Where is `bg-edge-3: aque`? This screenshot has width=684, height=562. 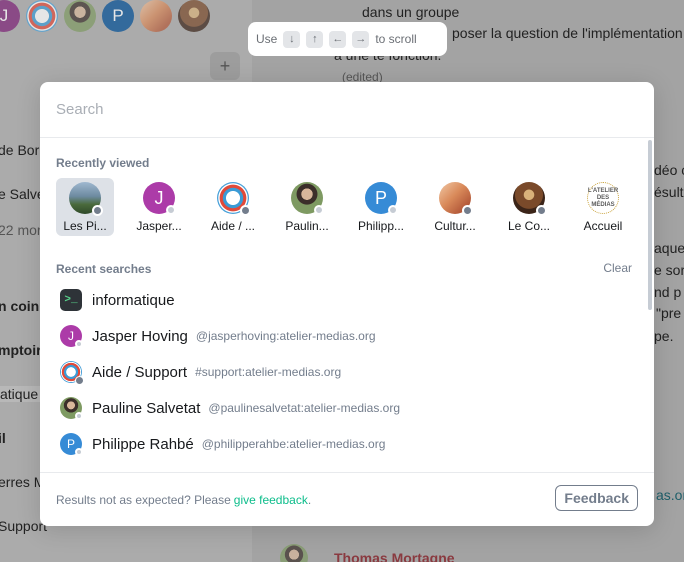 bg-edge-3: aque is located at coordinates (669, 248).